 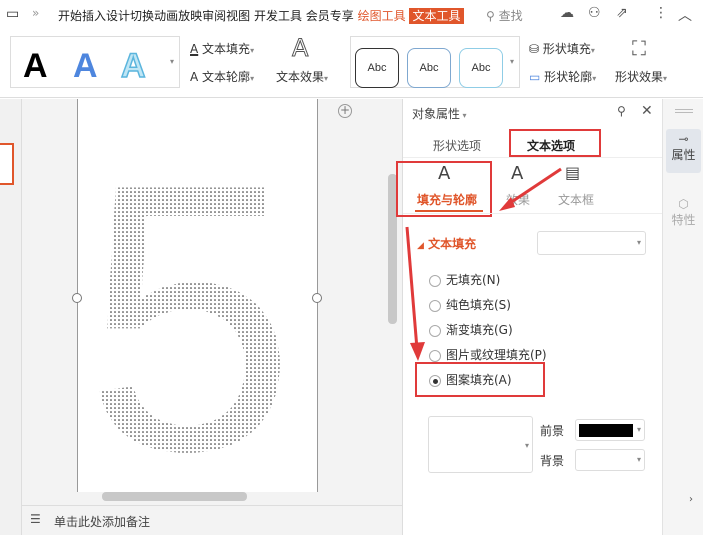 What do you see at coordinates (552, 461) in the screenshot?
I see `background-label: 背景` at bounding box center [552, 461].